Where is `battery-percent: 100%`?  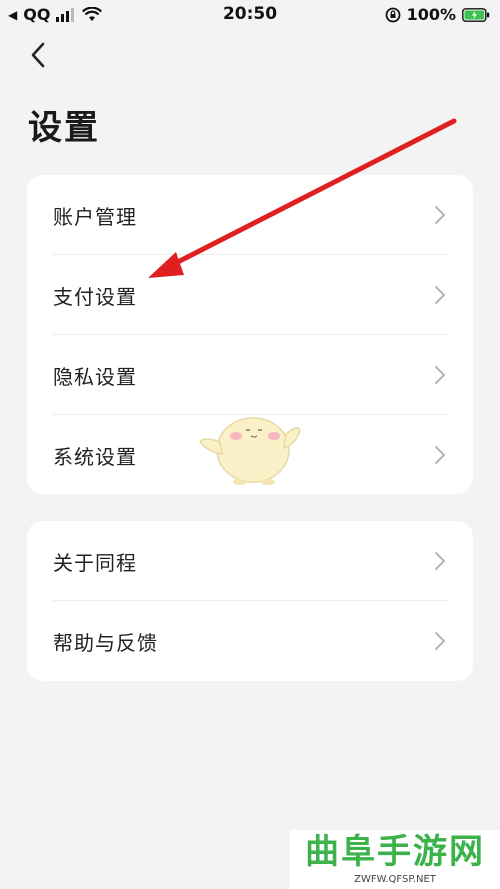
battery-percent: 100% is located at coordinates (431, 14).